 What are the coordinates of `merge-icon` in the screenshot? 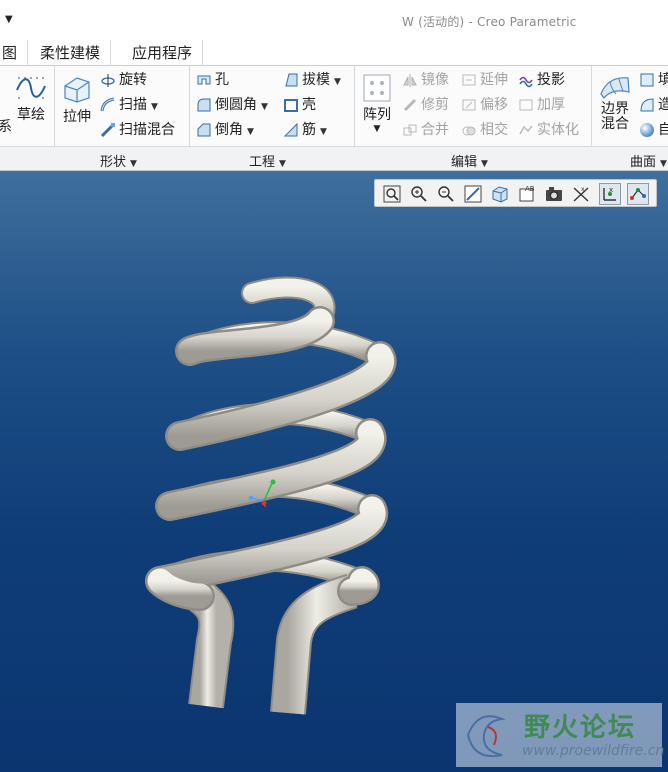 It's located at (410, 130).